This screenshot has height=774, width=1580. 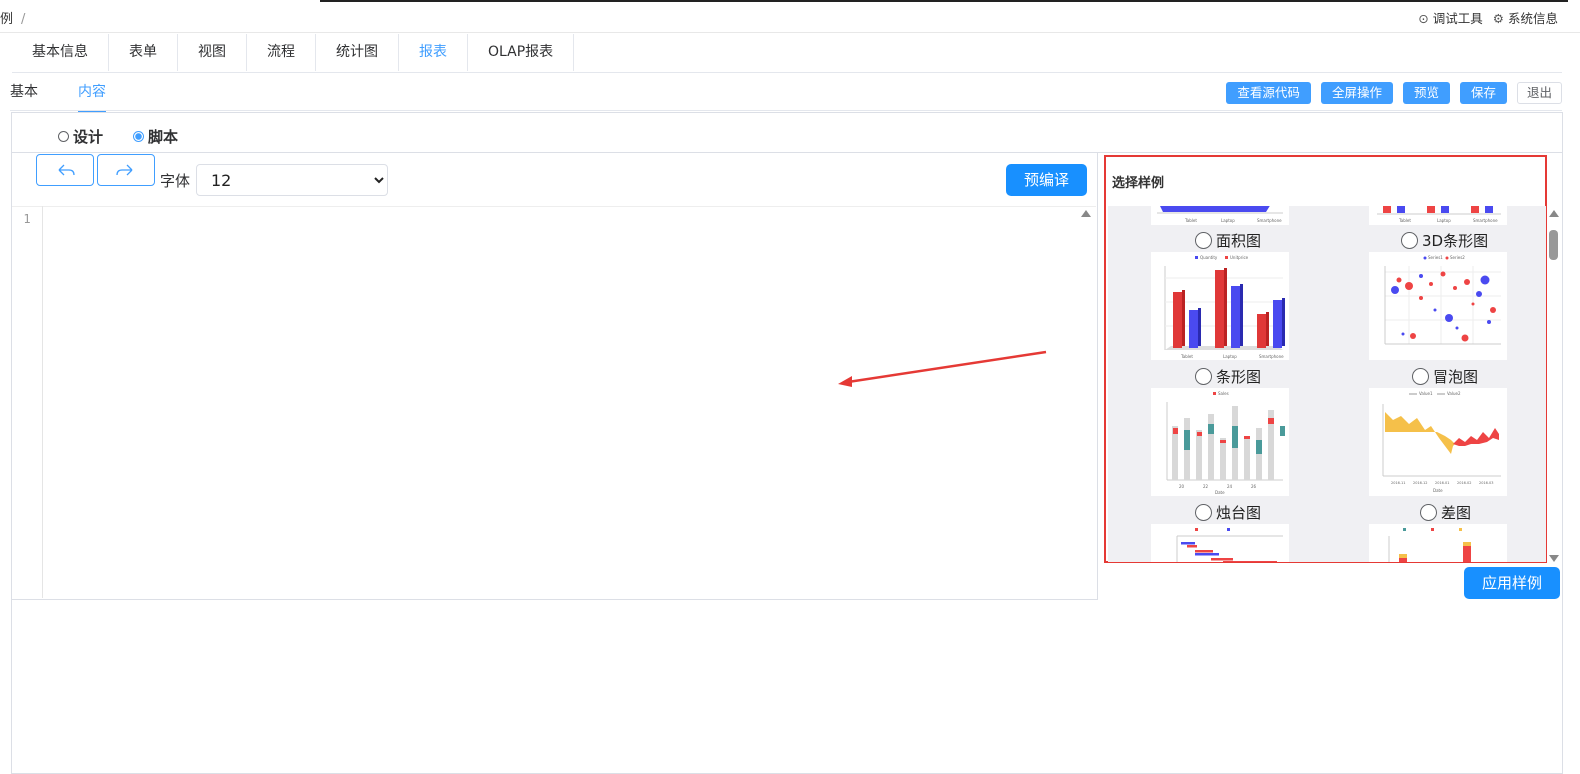 I want to click on tab-olap-report: OLAP报表, so click(x=521, y=52).